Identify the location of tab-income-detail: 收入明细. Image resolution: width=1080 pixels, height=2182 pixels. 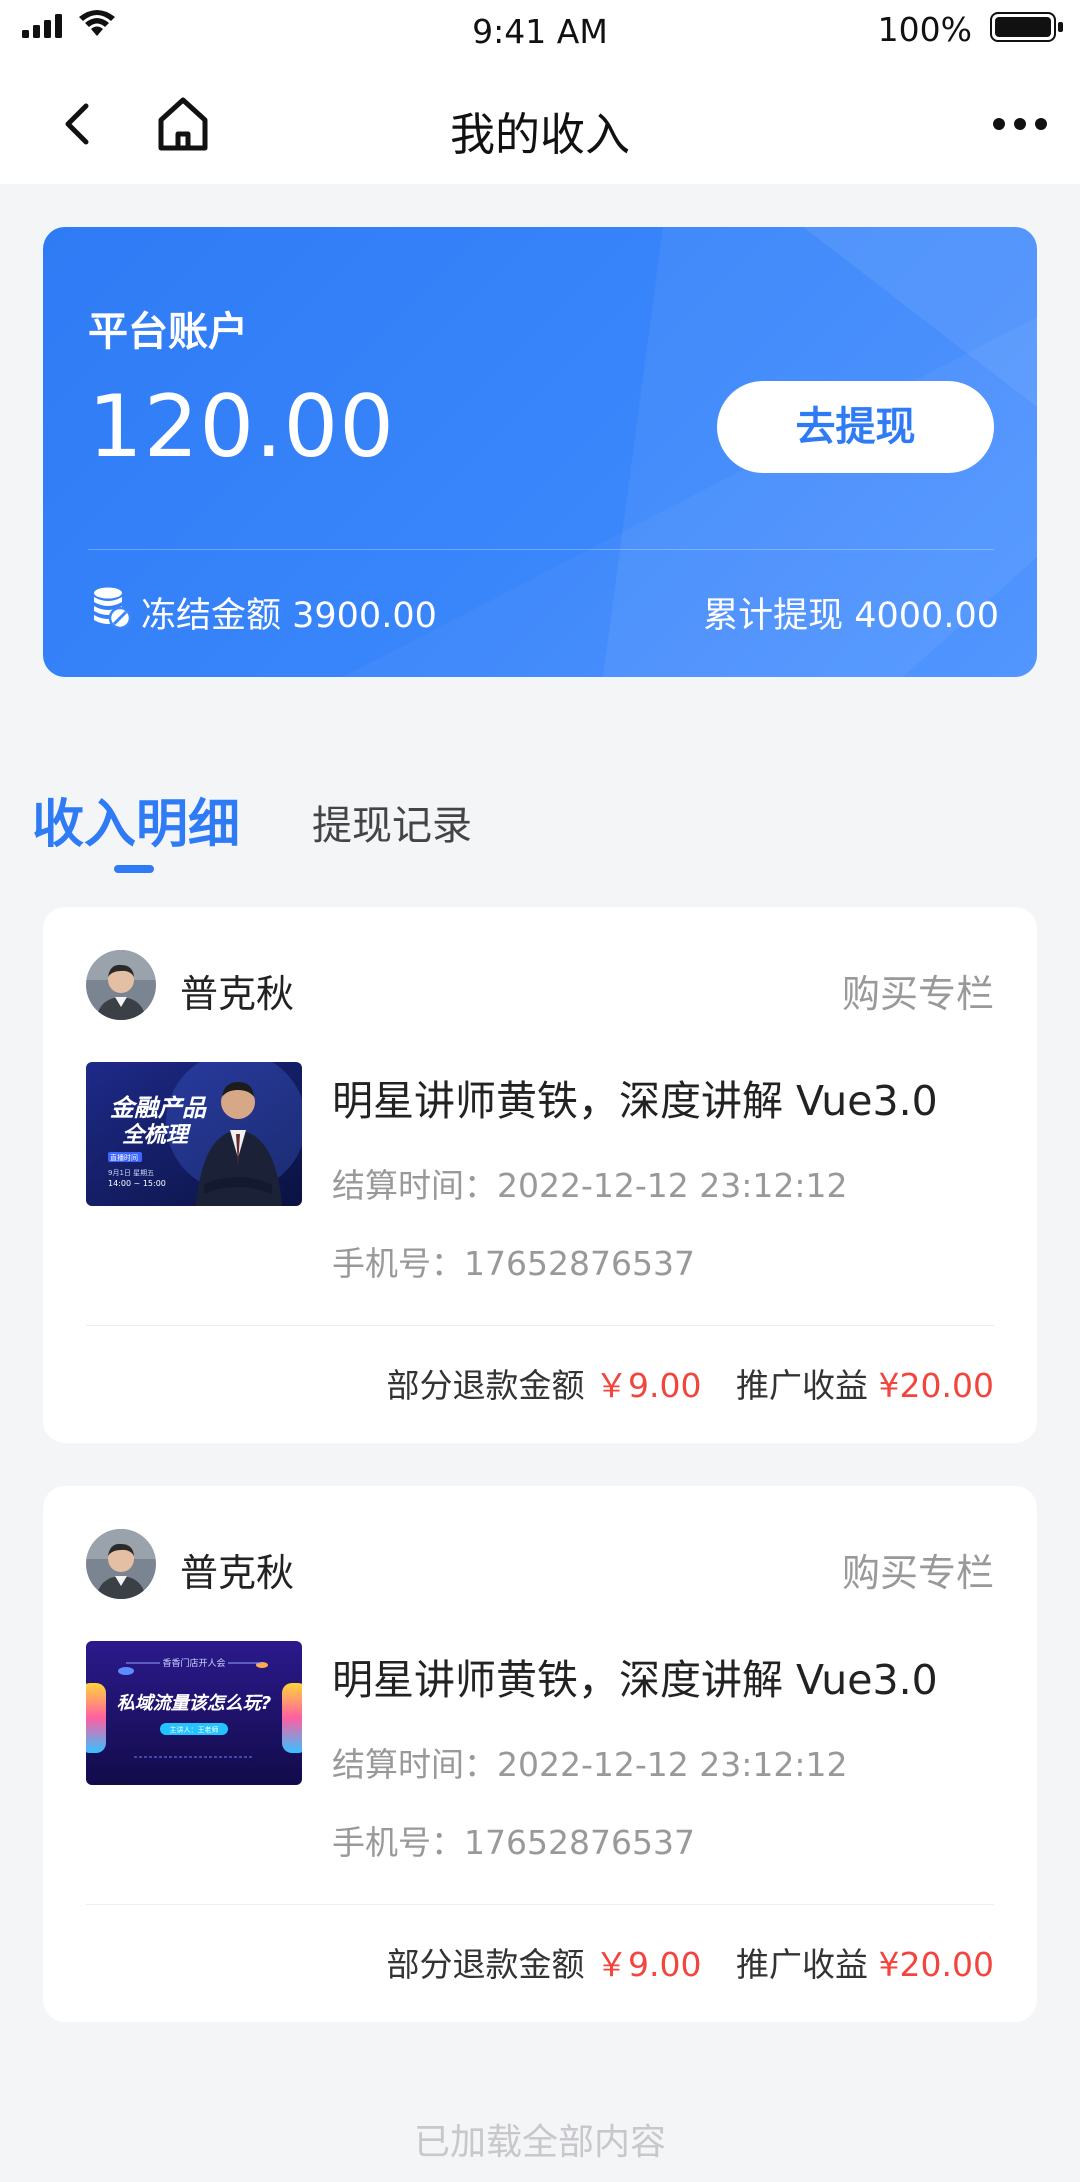
(136, 819).